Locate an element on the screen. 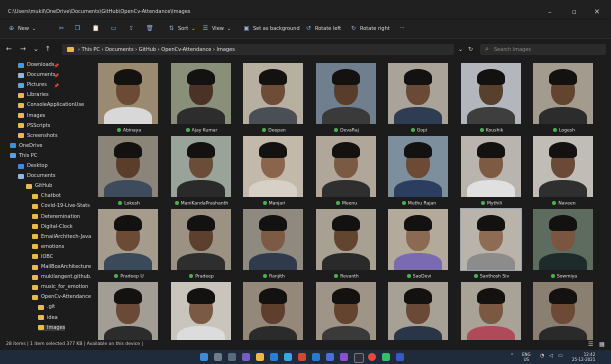  details-view-icon: ☰ is located at coordinates (590, 344).